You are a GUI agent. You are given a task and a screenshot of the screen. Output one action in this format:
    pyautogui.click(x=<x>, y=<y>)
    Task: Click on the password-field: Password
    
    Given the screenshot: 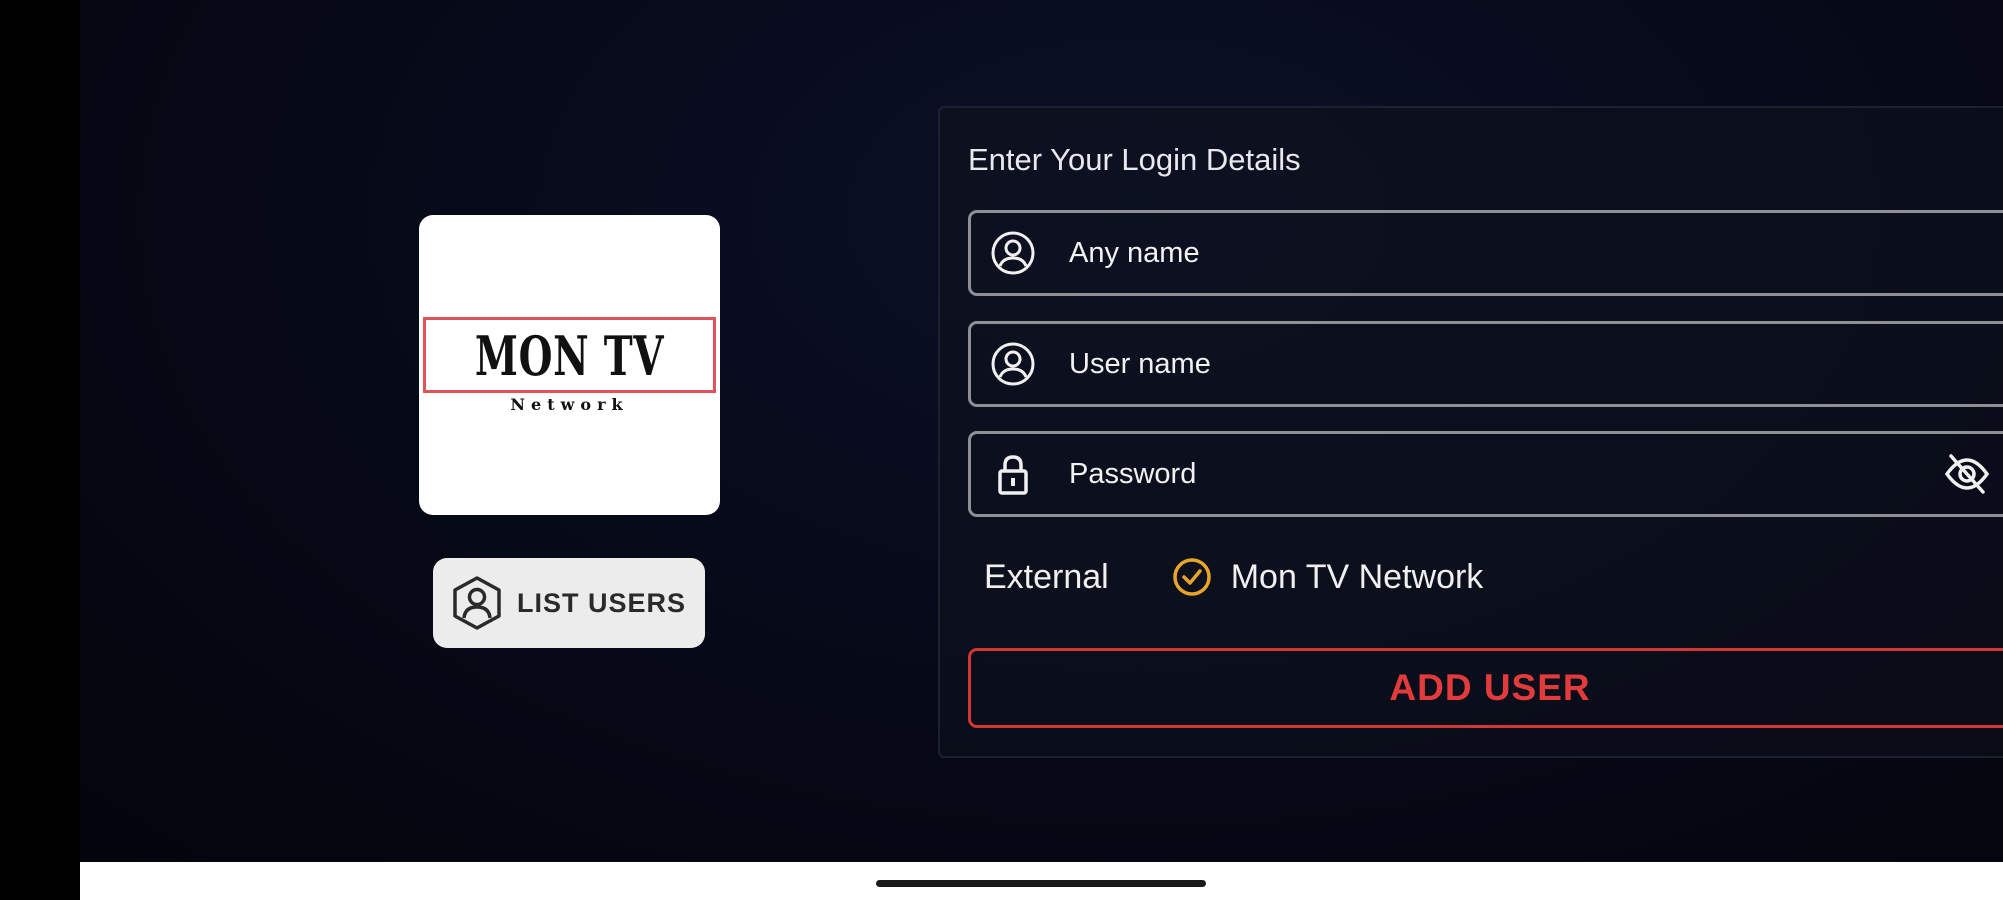 What is the action you would take?
    pyautogui.click(x=1485, y=474)
    